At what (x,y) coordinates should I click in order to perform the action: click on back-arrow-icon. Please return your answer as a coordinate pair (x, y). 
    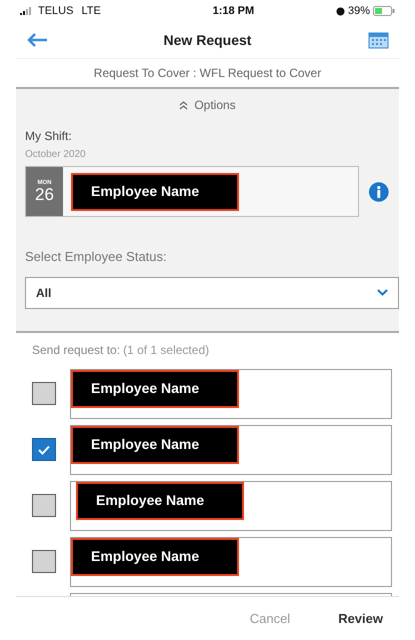
    Looking at the image, I should click on (37, 40).